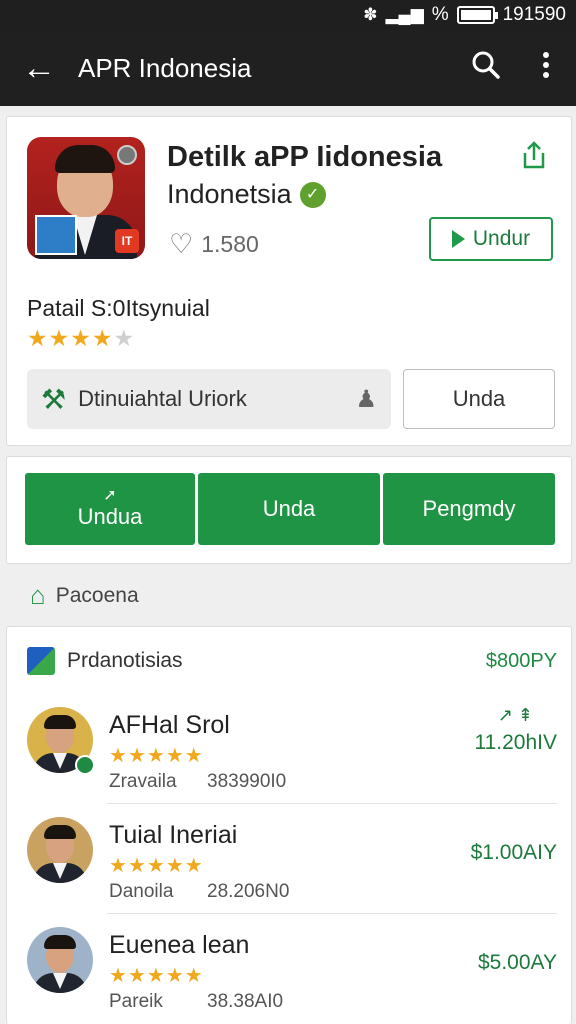 The width and height of the screenshot is (576, 1024). I want to click on home-icon: ⌂, so click(38, 595).